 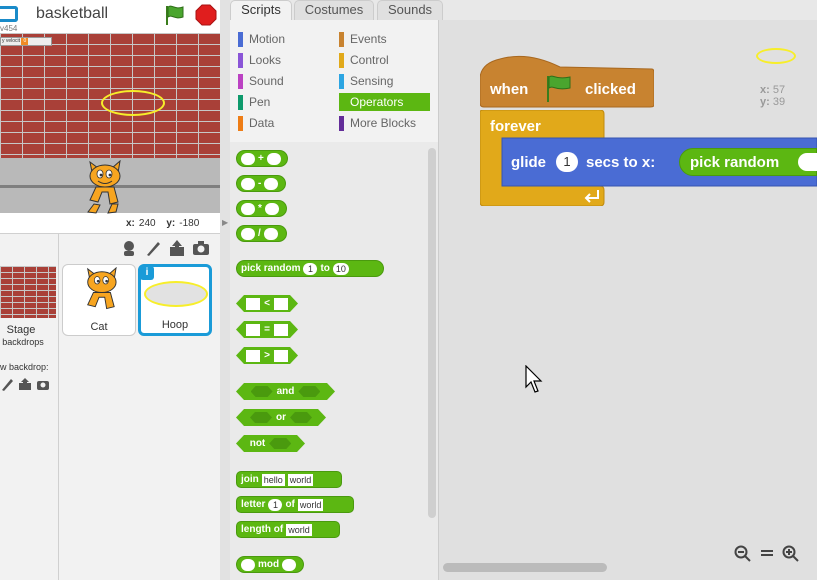 What do you see at coordinates (807, 162) in the screenshot?
I see `random-min-slot` at bounding box center [807, 162].